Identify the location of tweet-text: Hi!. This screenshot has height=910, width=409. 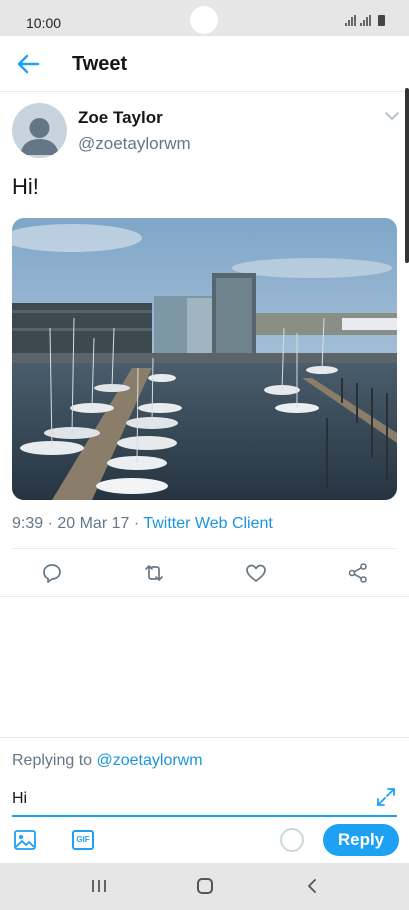
(25, 186).